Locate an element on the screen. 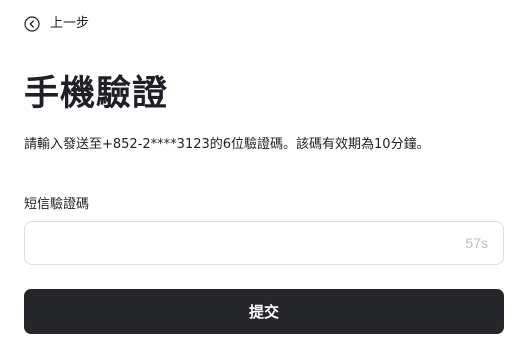 Image resolution: width=525 pixels, height=357 pixels. back-label: 上一步 is located at coordinates (70, 23).